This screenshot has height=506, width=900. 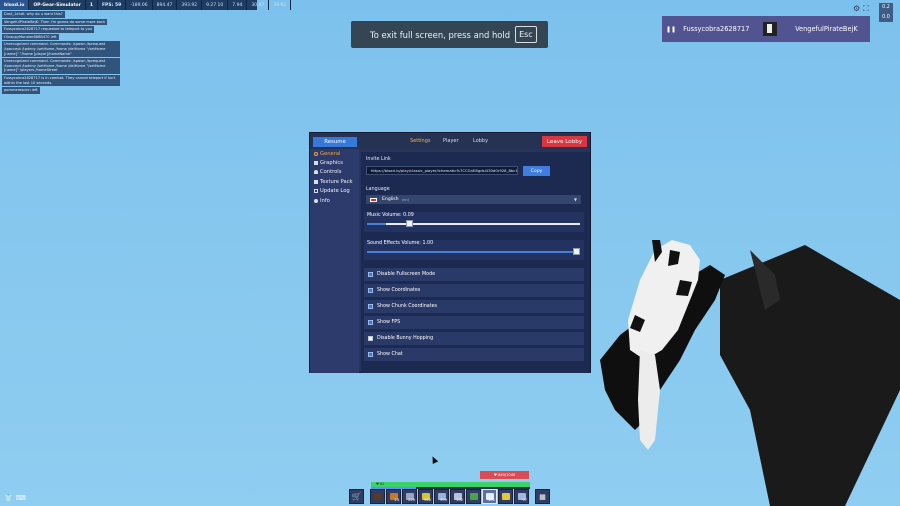 I want to click on language-value: English, so click(x=390, y=199).